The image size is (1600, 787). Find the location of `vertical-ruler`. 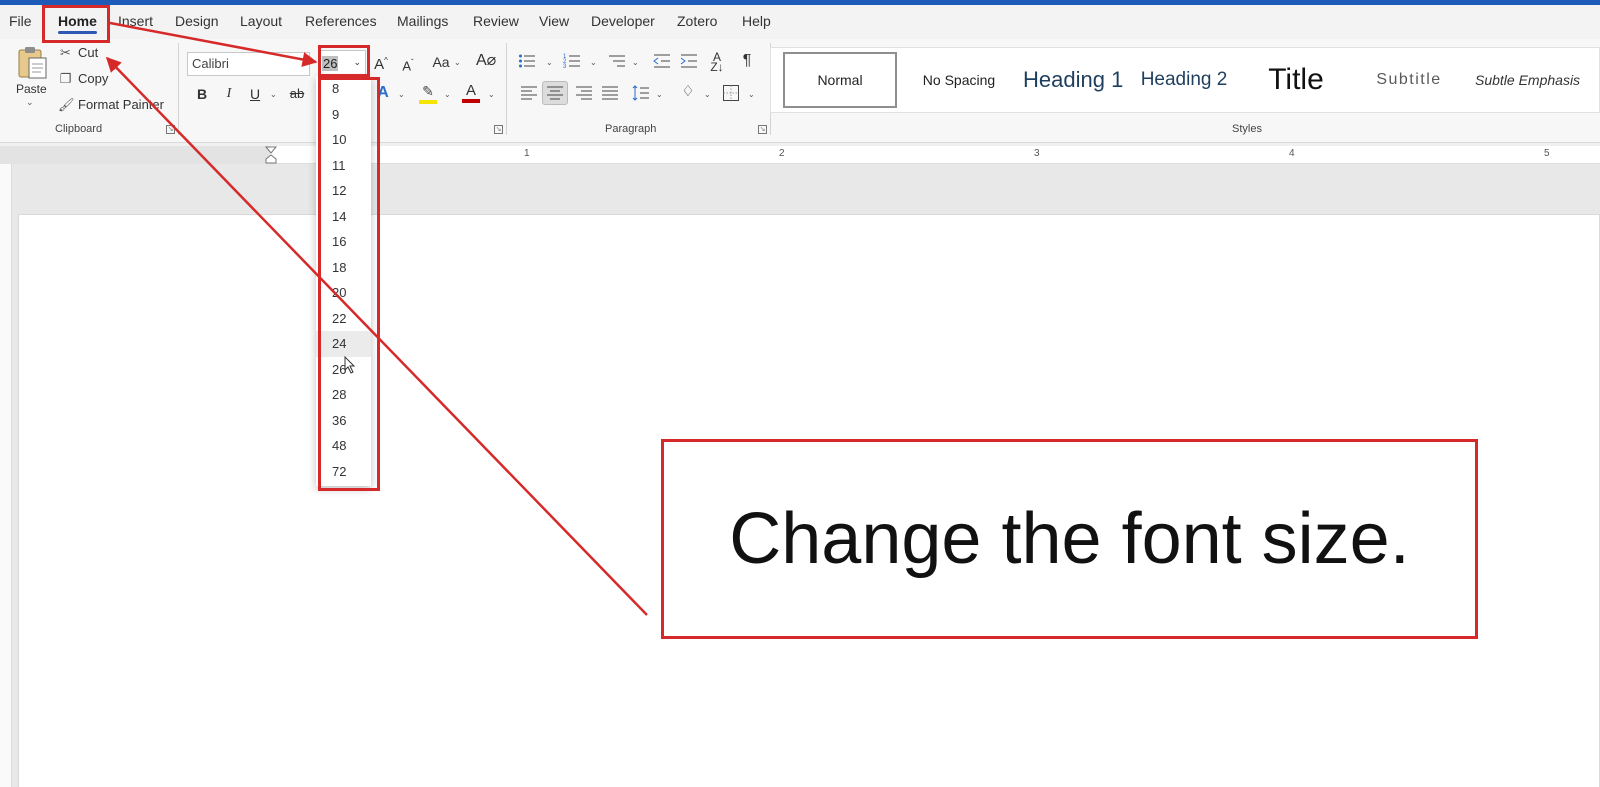

vertical-ruler is located at coordinates (6, 475).